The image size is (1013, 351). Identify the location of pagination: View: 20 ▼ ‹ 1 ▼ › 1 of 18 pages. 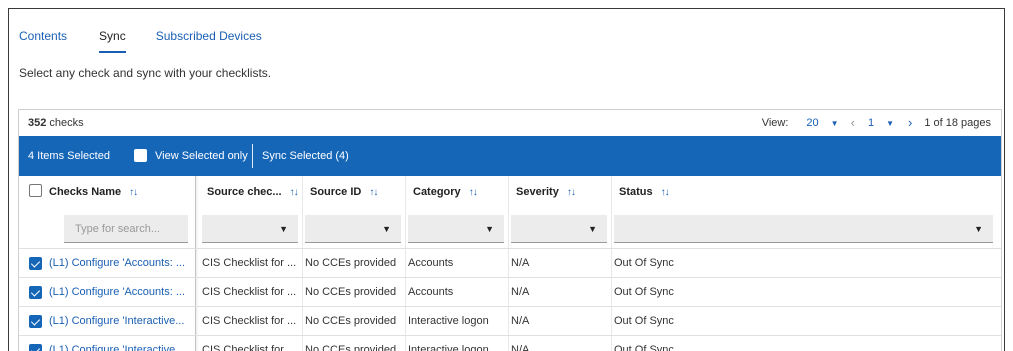
(876, 123).